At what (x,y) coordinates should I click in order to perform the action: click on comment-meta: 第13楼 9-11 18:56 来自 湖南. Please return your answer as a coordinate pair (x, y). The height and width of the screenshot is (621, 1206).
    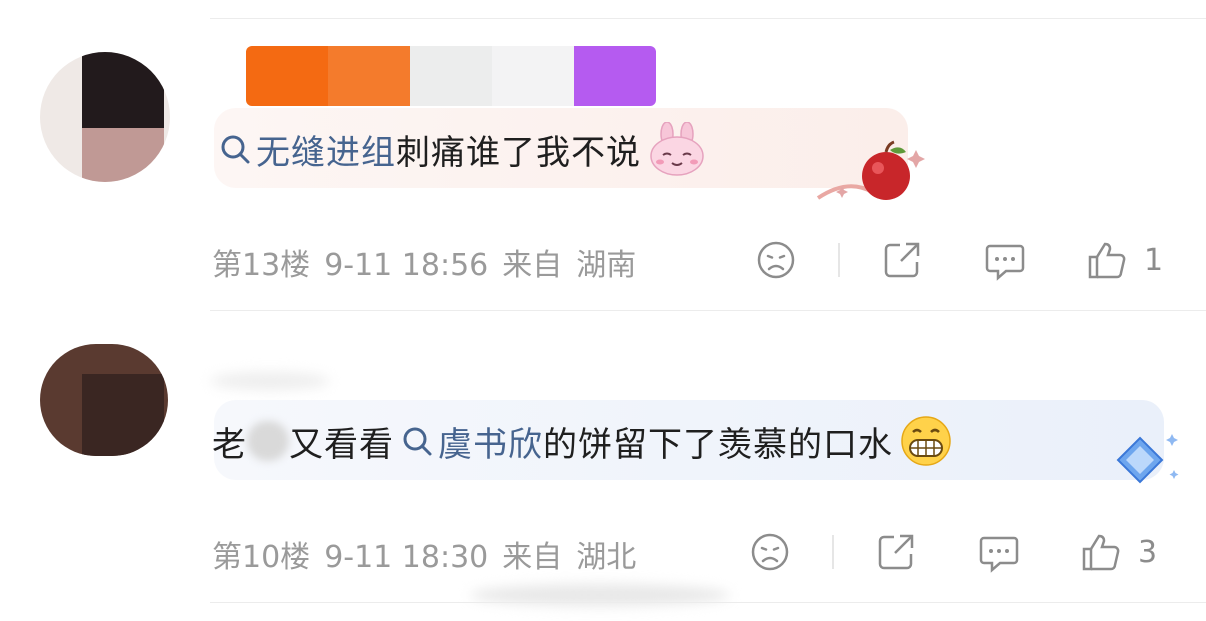
    Looking at the image, I should click on (431, 262).